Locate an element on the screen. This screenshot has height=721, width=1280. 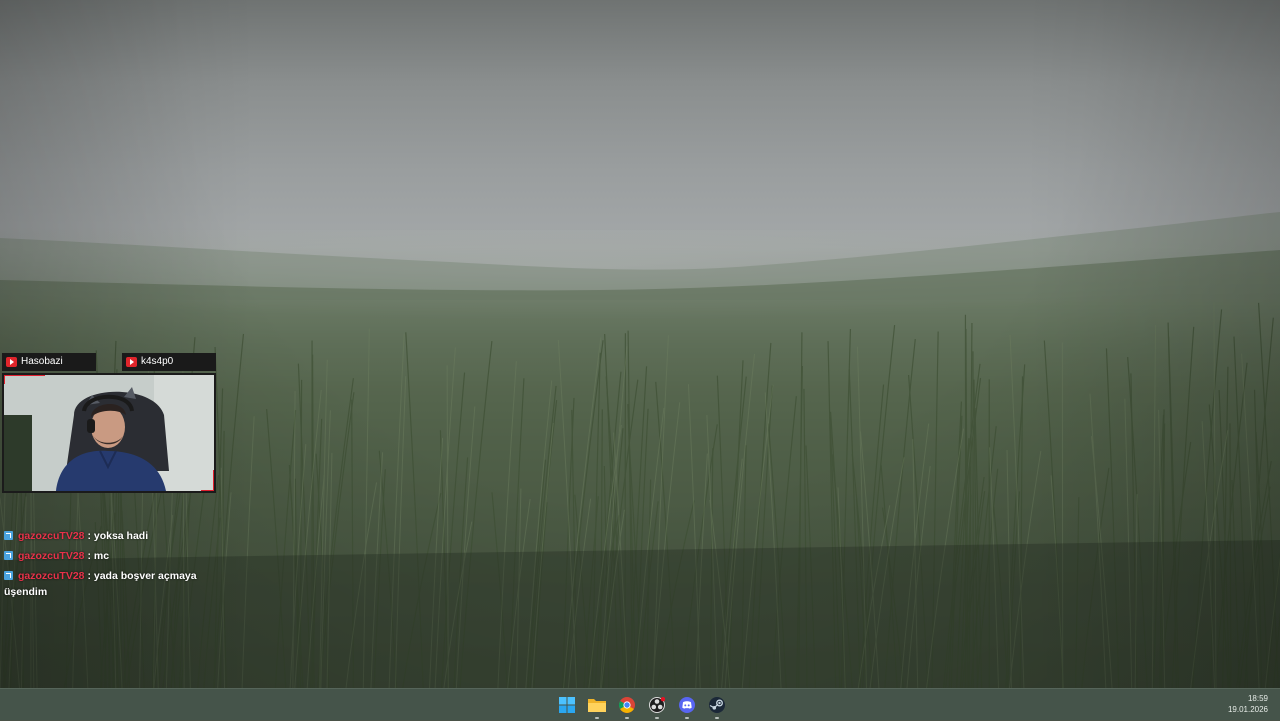
chat-message: gazozcuTV28 : yoksa hadi is located at coordinates (109, 536).